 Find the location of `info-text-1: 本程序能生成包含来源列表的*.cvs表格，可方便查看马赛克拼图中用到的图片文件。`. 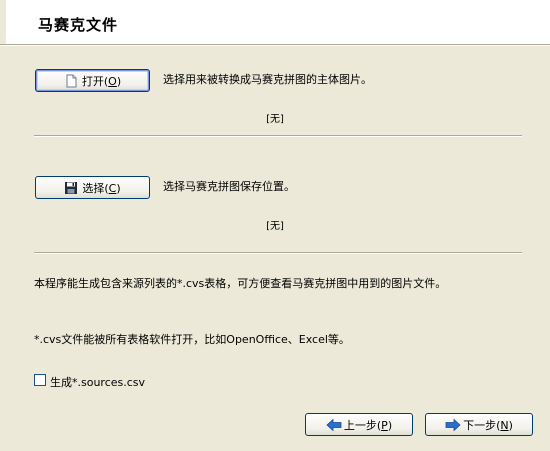

info-text-1: 本程序能生成包含来源列表的*.cvs表格，可方便查看马赛克拼图中用到的图片文件。 is located at coordinates (240, 283).